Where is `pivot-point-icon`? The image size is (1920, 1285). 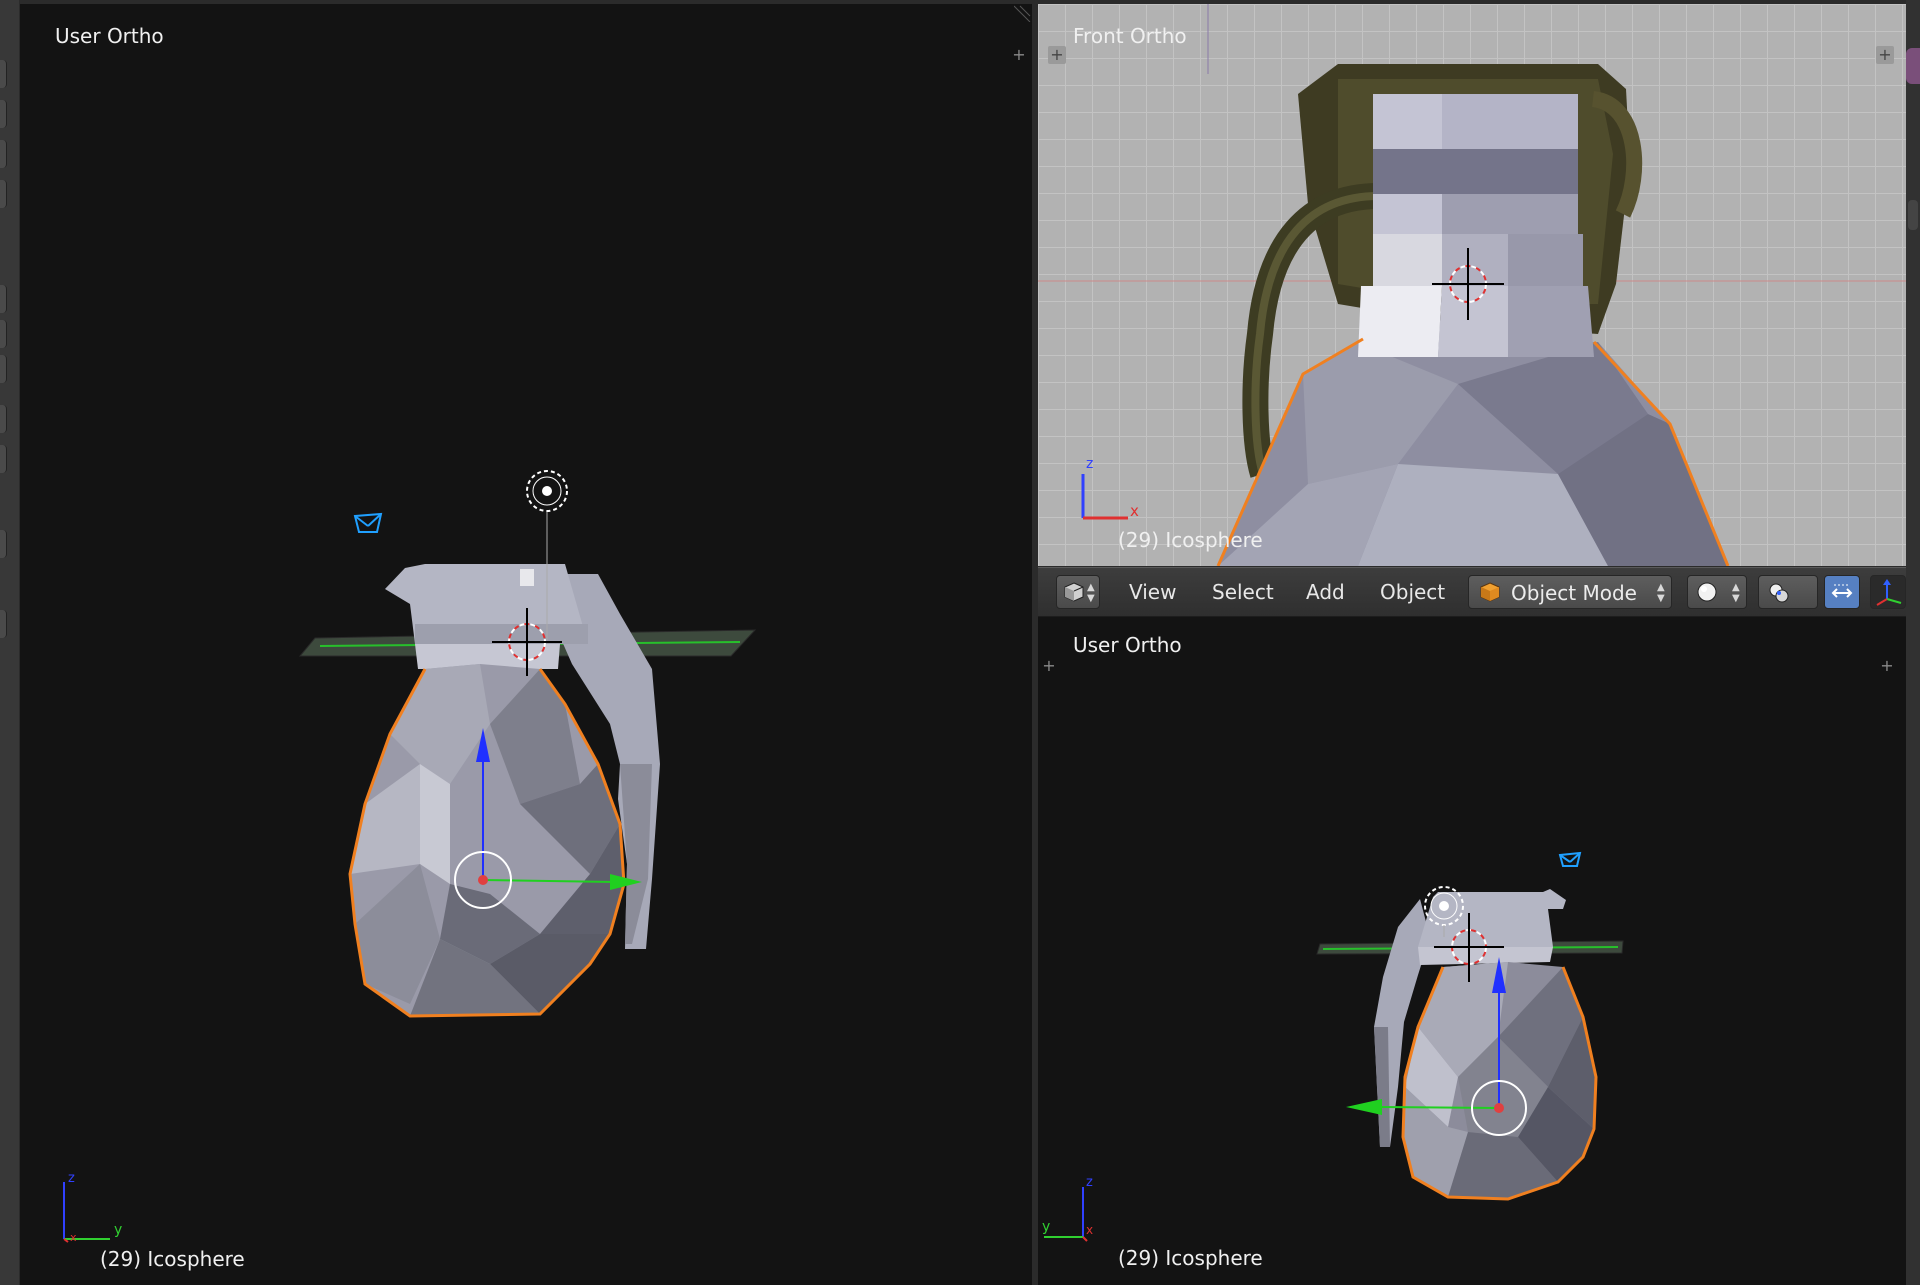 pivot-point-icon is located at coordinates (1779, 593).